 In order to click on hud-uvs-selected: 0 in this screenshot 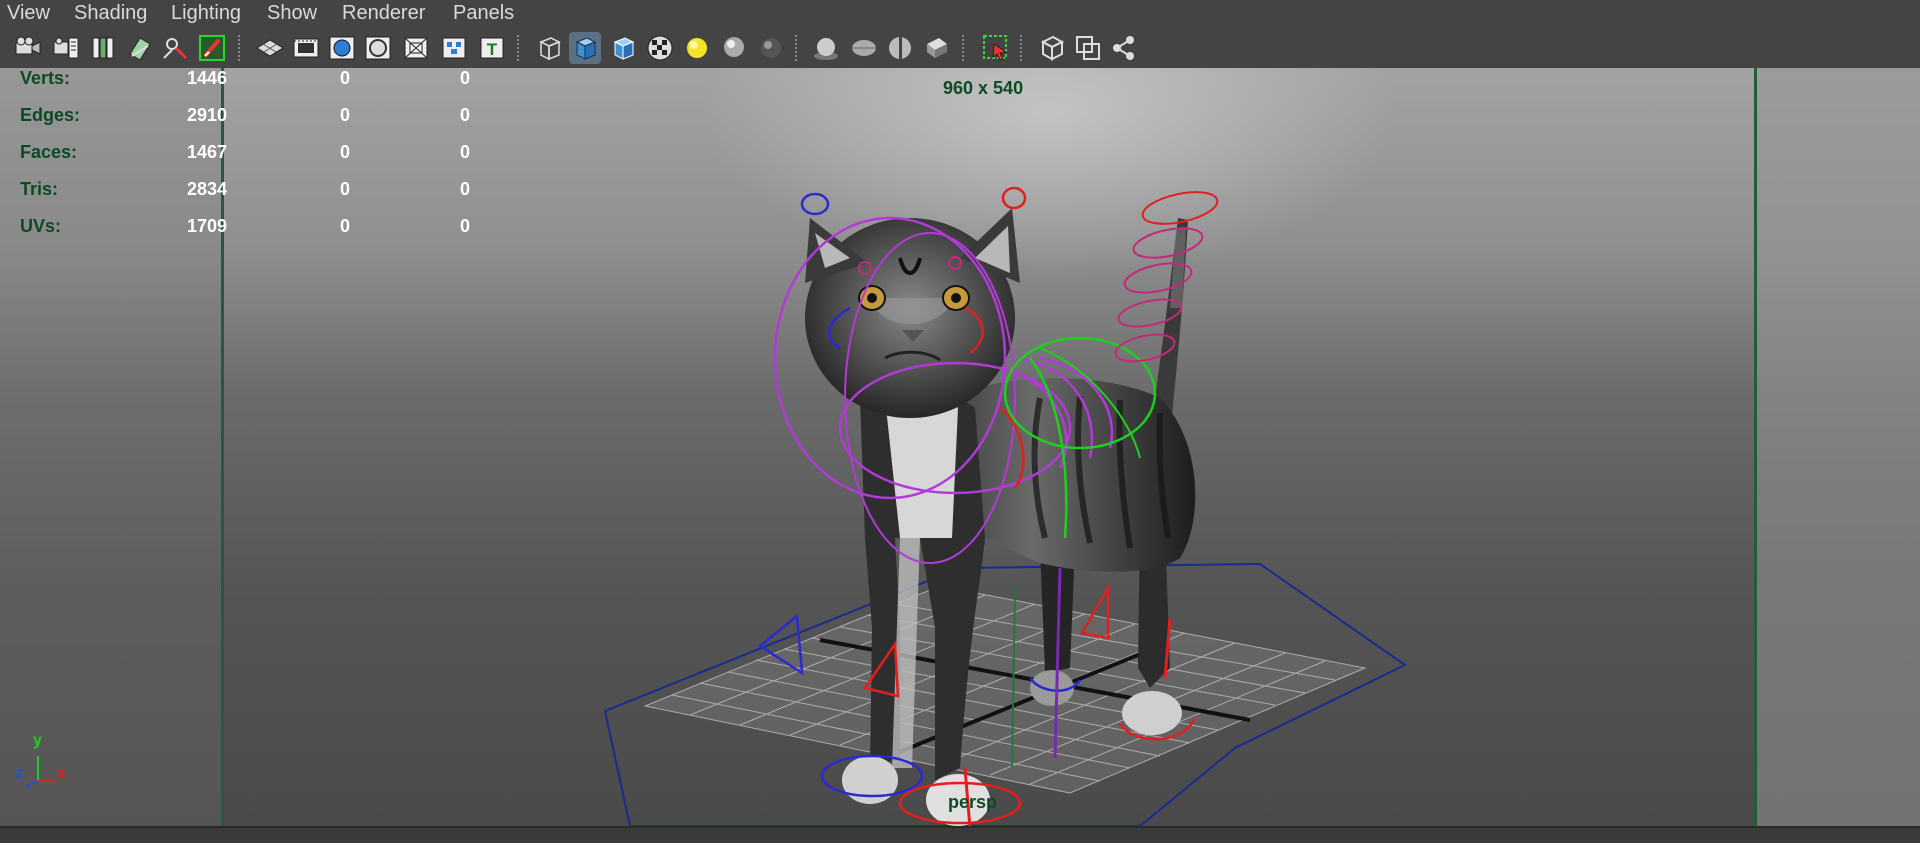, I will do `click(345, 226)`.